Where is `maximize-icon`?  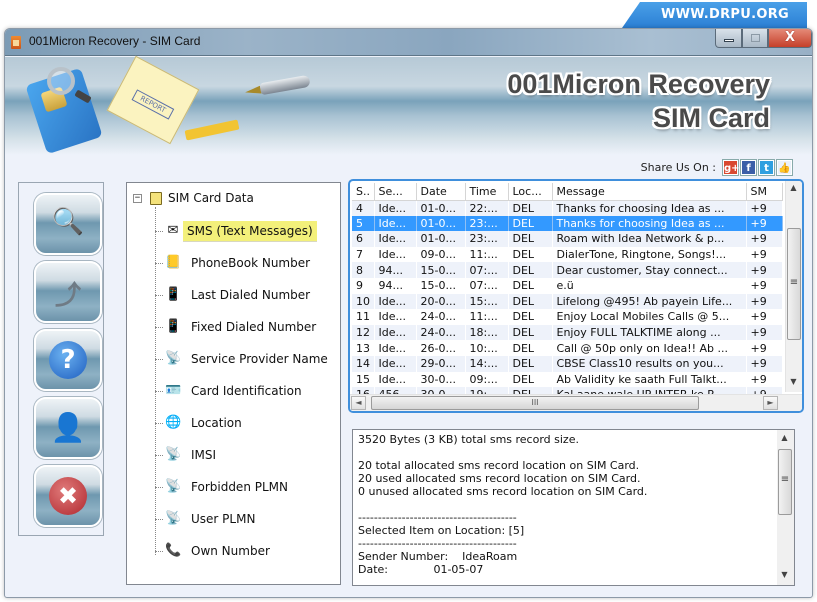 maximize-icon is located at coordinates (755, 38).